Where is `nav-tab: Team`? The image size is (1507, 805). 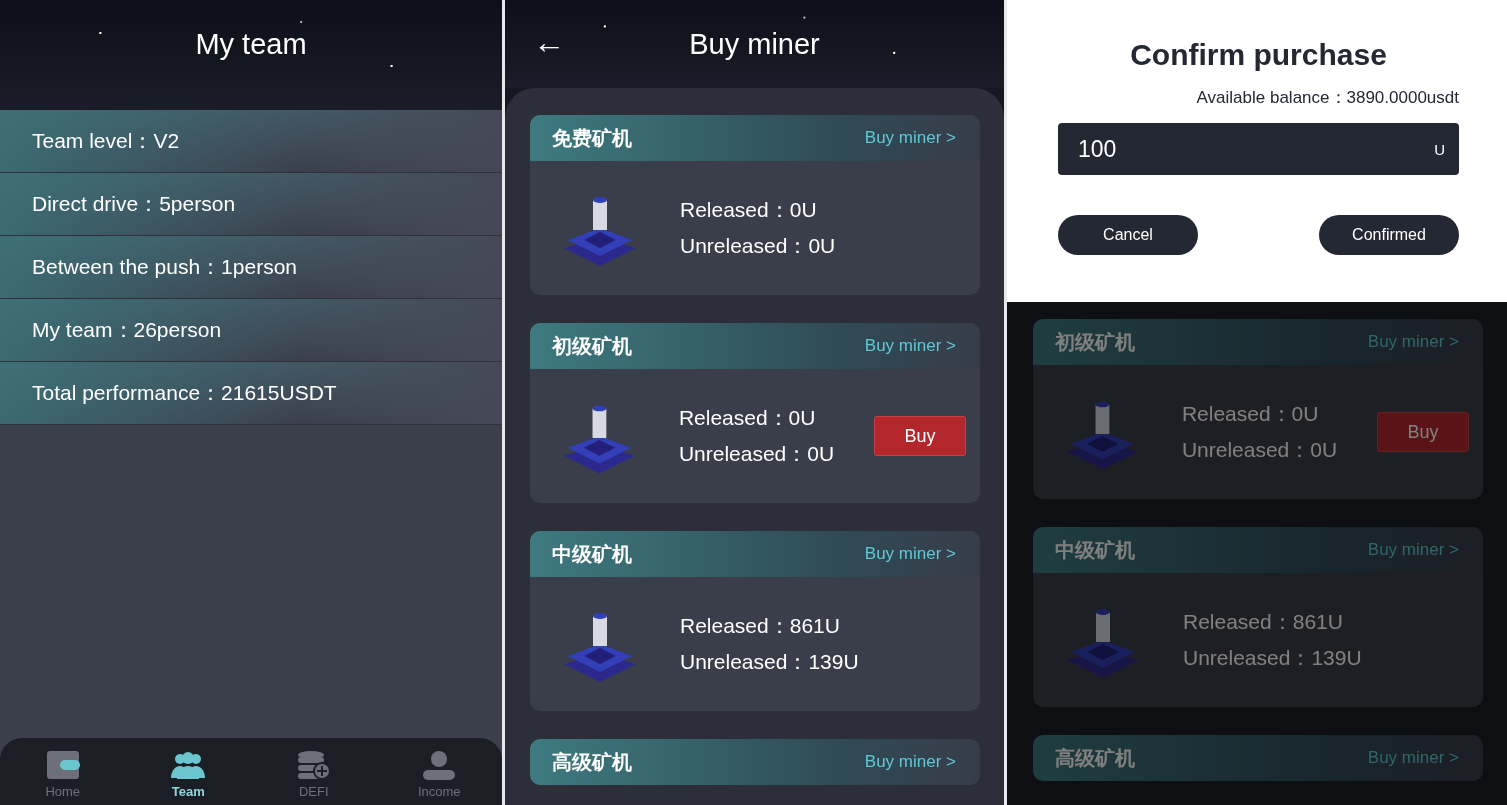
nav-tab: Team is located at coordinates (188, 774).